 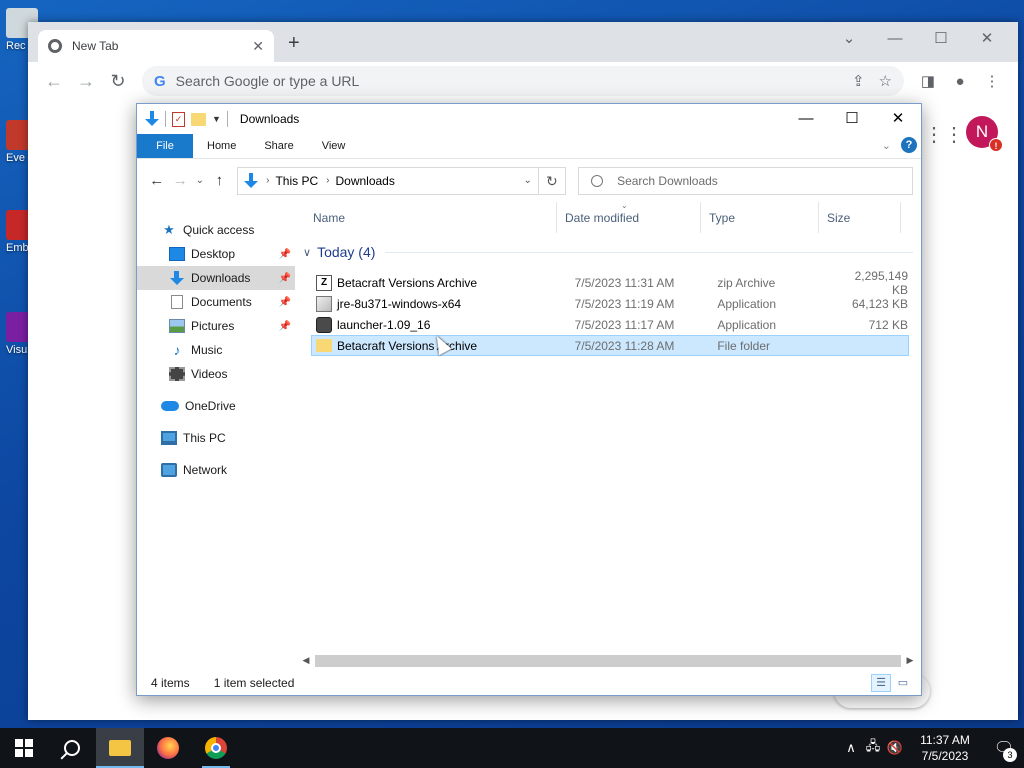 I want to click on ribbon-tab-view: View, so click(x=334, y=146).